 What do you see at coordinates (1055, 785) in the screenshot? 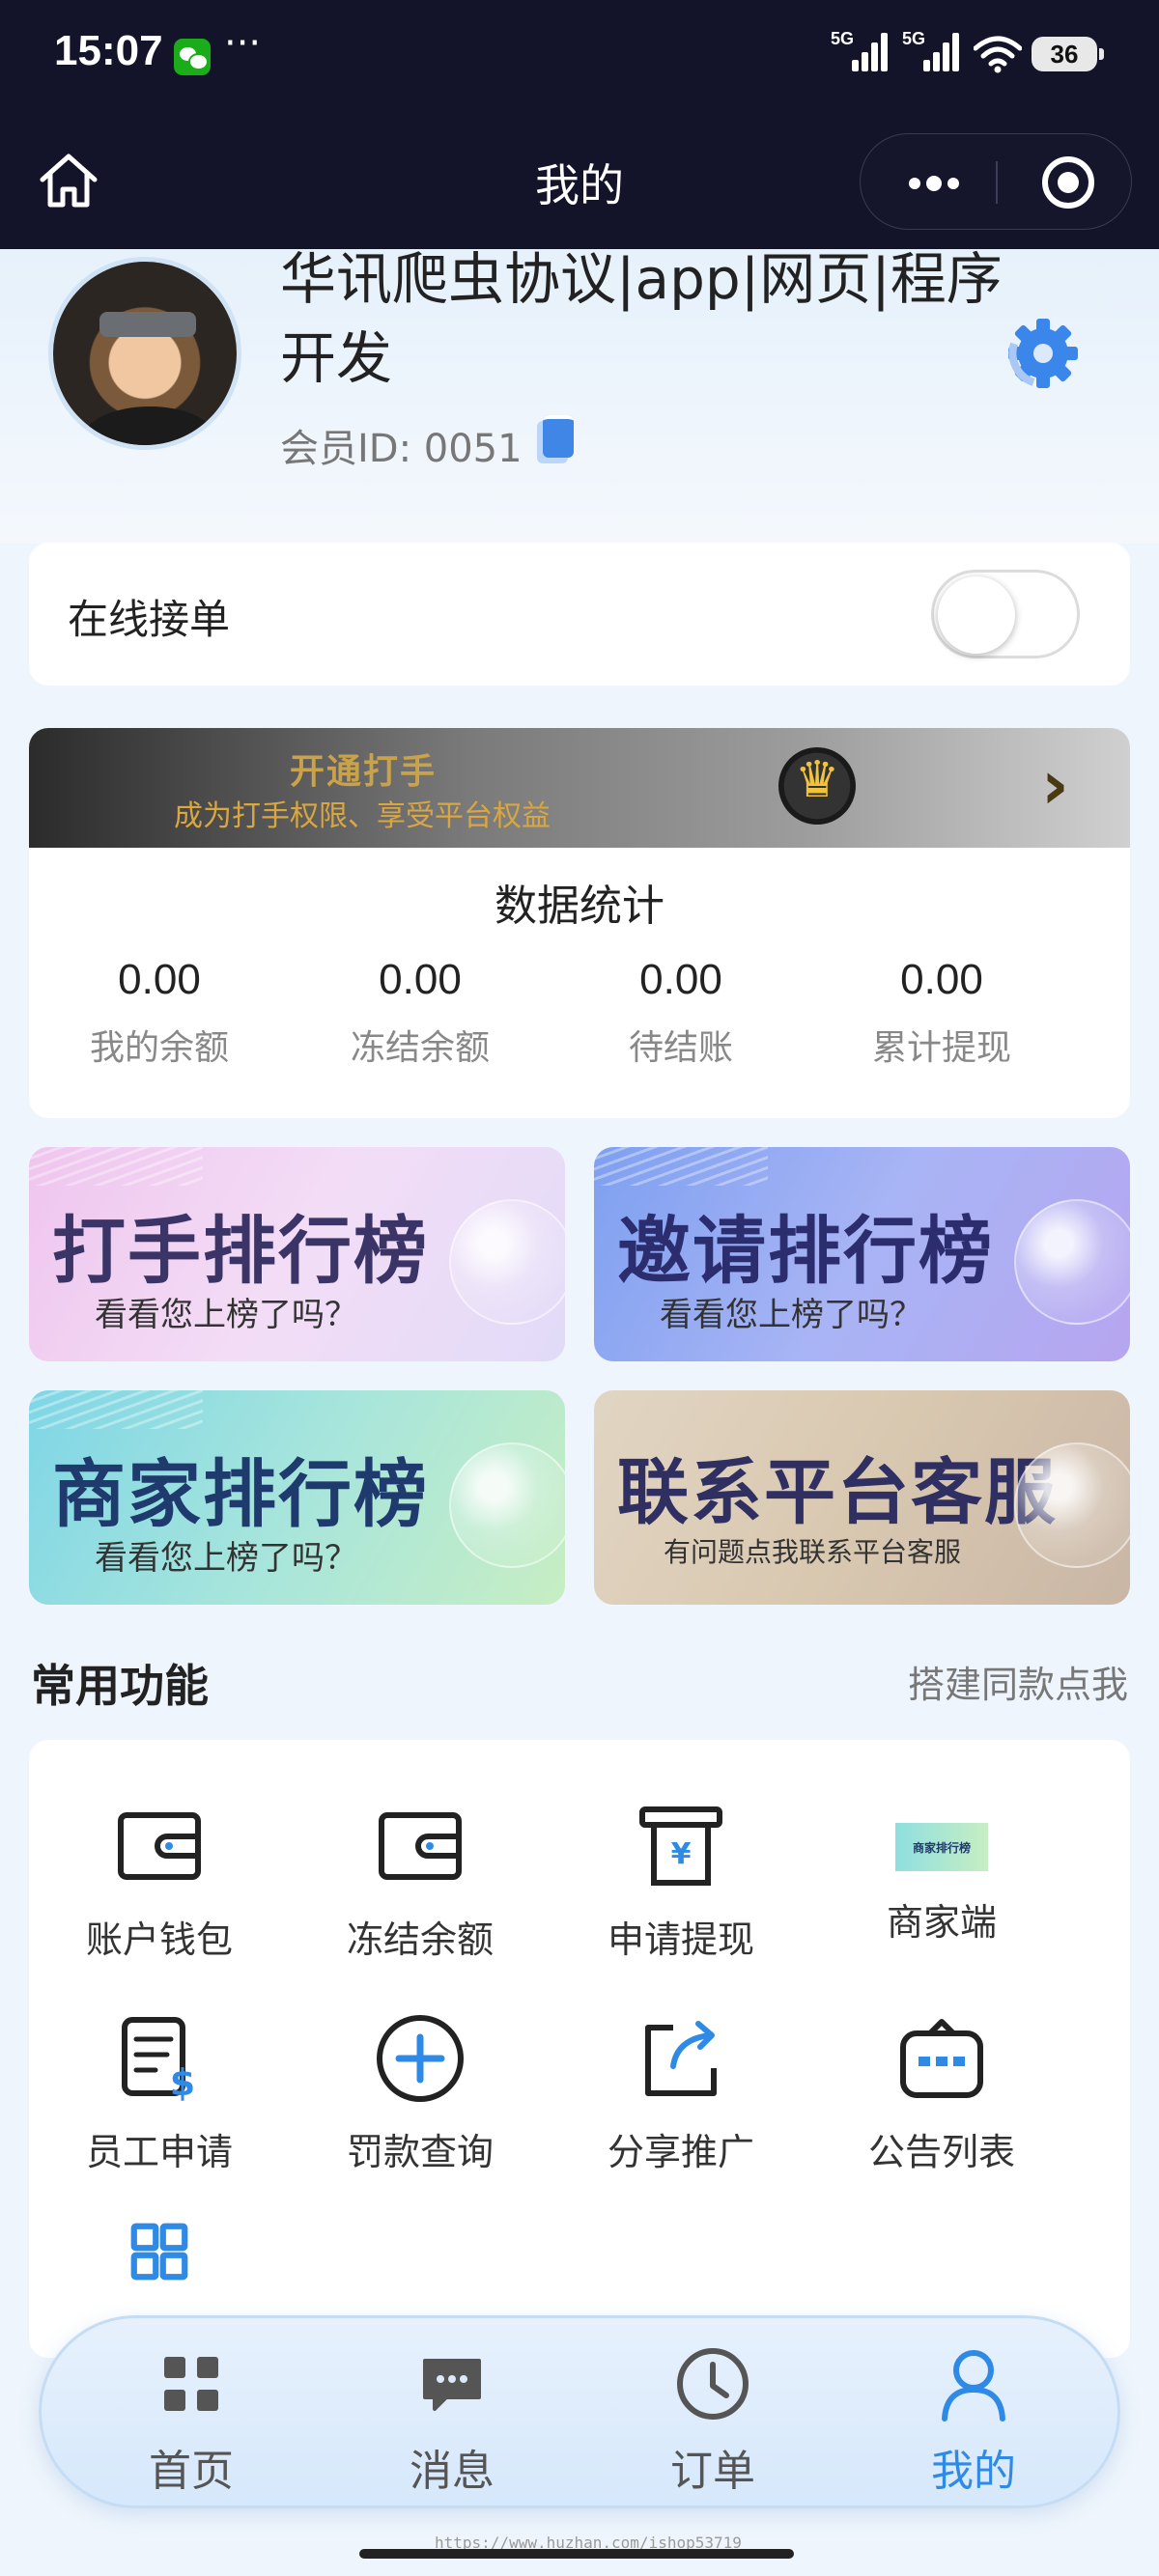
I see `chevron-right-icon: ›` at bounding box center [1055, 785].